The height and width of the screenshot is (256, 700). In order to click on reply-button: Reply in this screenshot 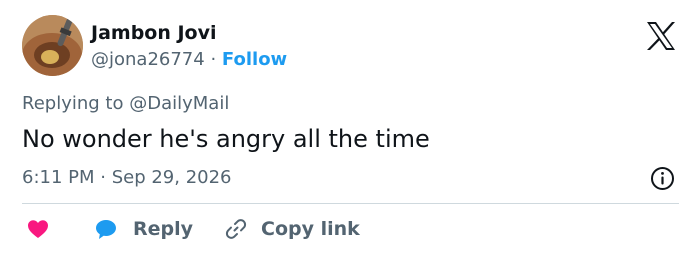, I will do `click(143, 229)`.